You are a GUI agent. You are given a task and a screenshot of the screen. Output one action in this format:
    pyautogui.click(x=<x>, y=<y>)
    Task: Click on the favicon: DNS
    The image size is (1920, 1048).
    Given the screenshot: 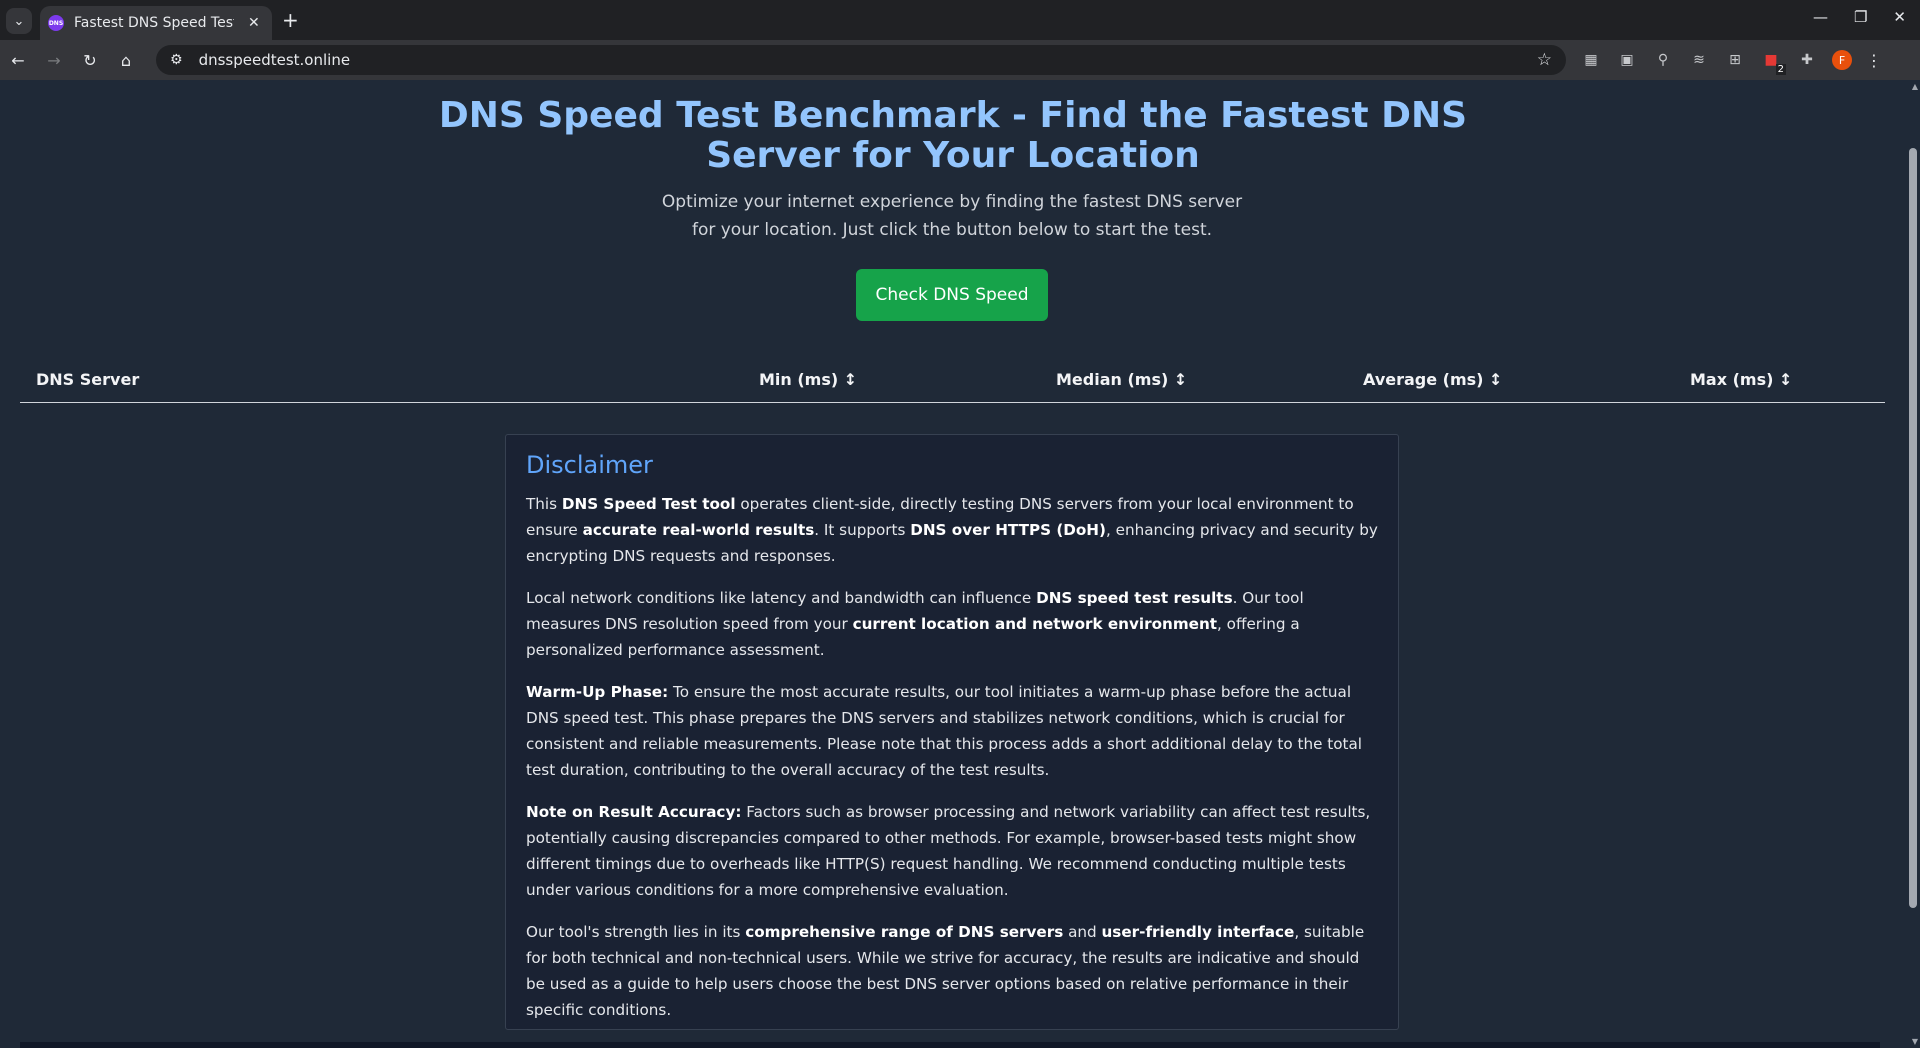 What is the action you would take?
    pyautogui.click(x=56, y=23)
    